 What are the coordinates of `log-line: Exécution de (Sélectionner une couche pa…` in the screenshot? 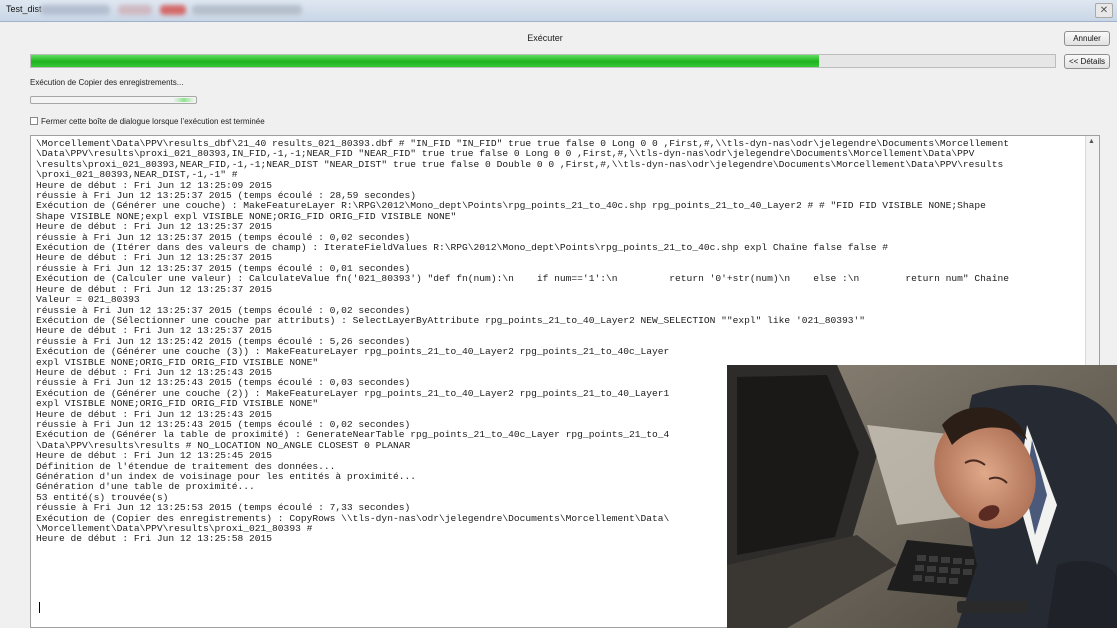 It's located at (451, 320).